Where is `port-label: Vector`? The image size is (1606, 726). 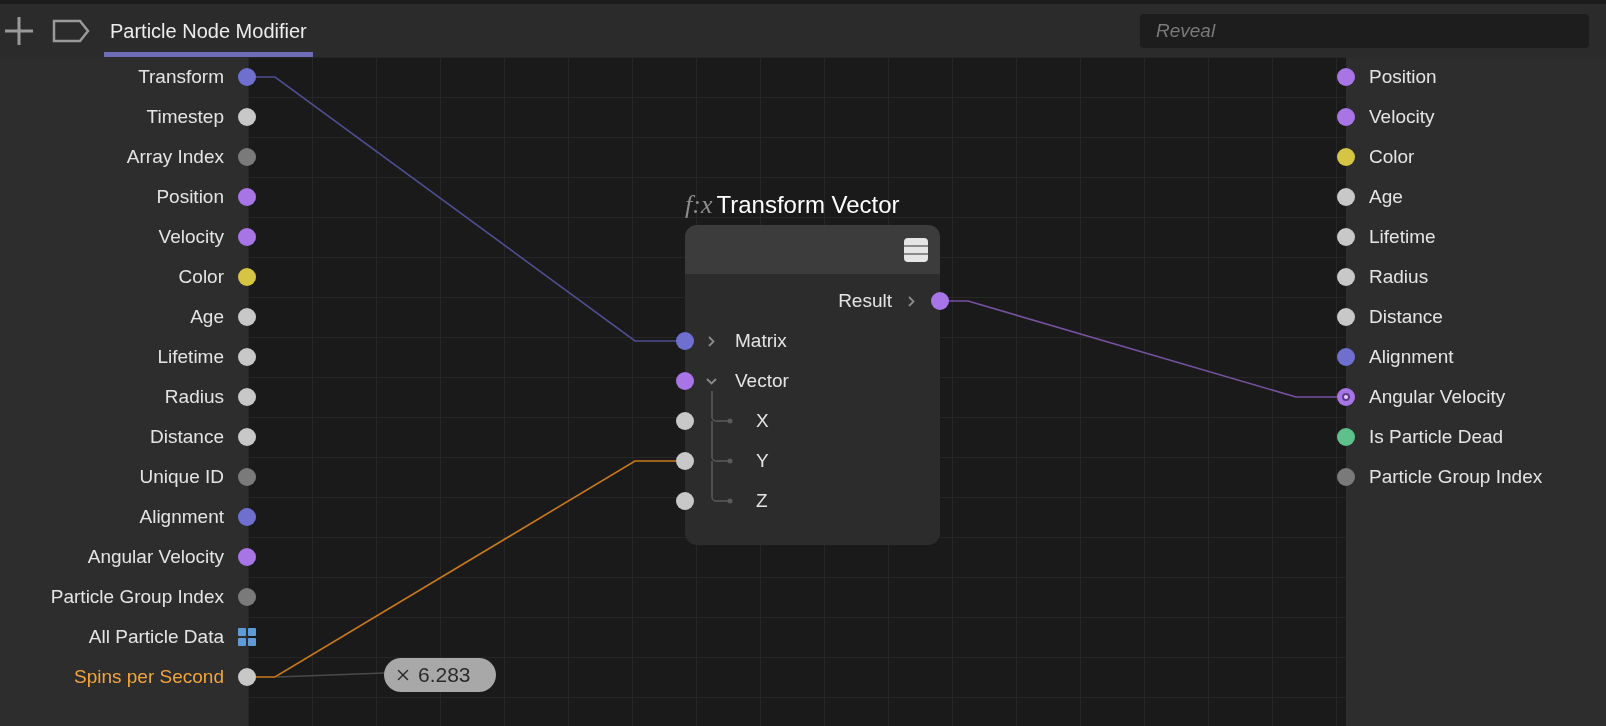
port-label: Vector is located at coordinates (762, 380).